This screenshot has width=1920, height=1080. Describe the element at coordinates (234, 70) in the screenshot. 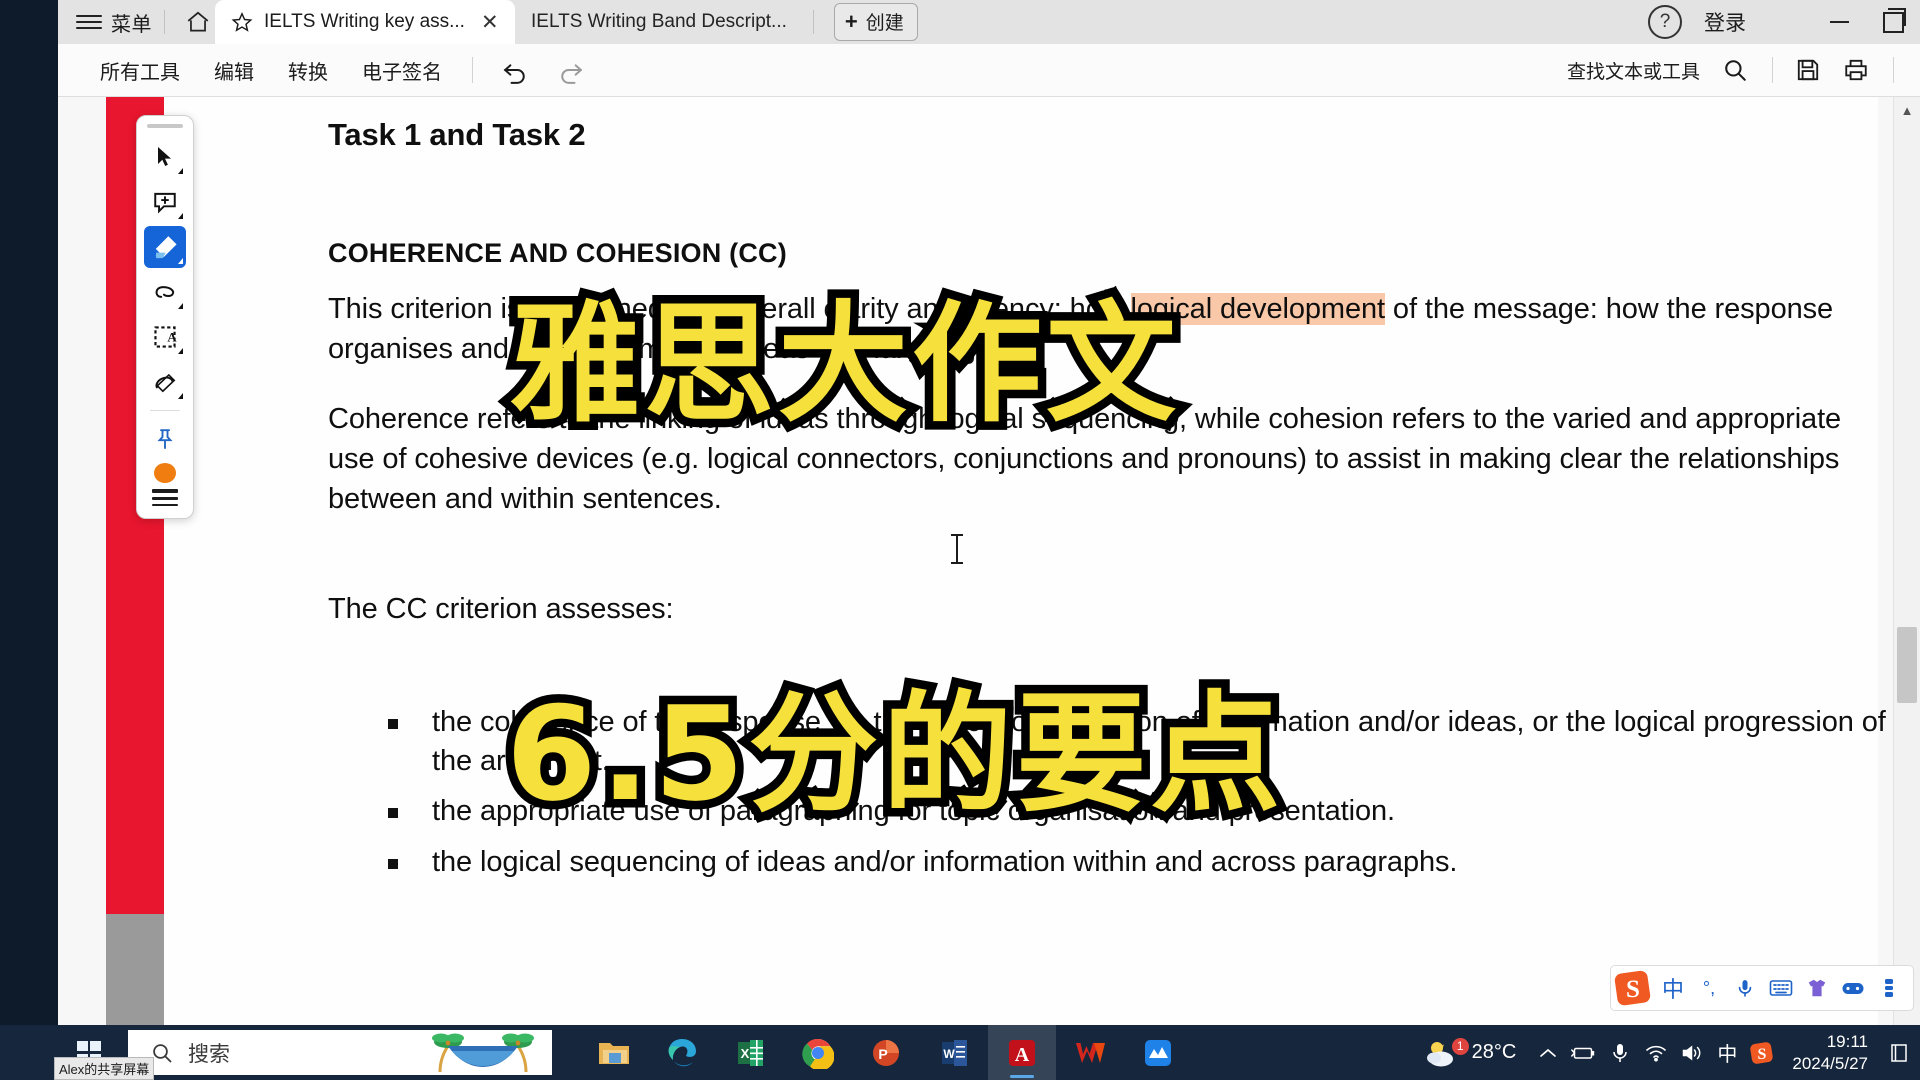

I see `toolbar-edit: 编辑` at that location.